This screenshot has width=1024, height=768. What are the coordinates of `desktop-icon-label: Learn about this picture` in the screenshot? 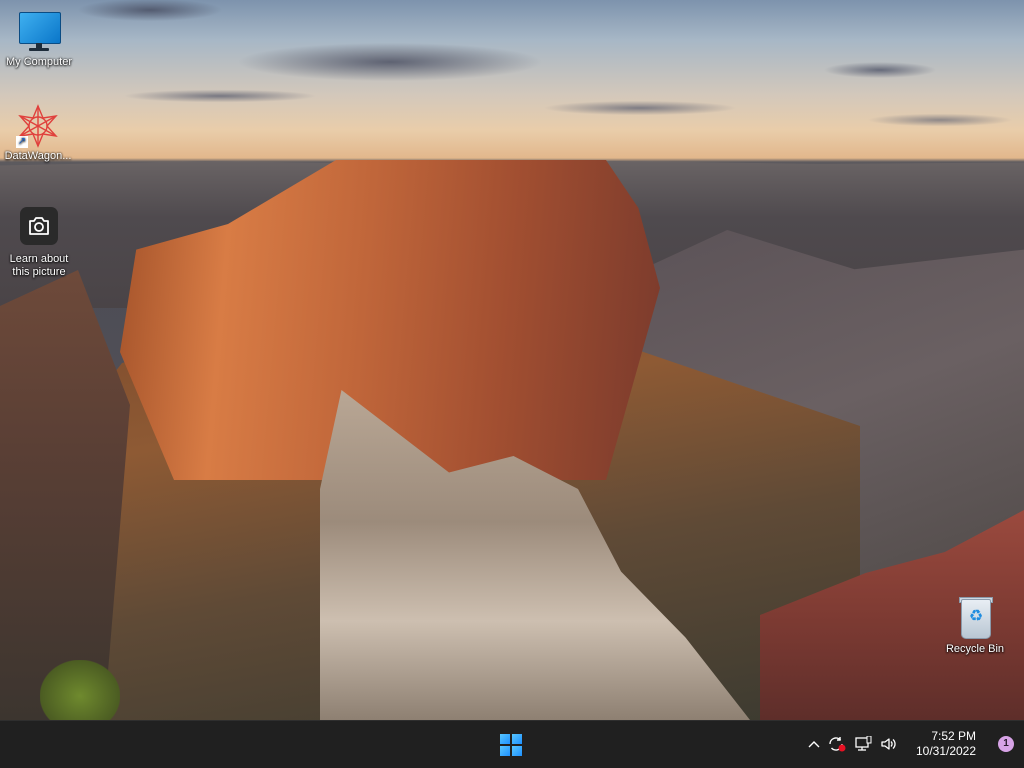 It's located at (39, 265).